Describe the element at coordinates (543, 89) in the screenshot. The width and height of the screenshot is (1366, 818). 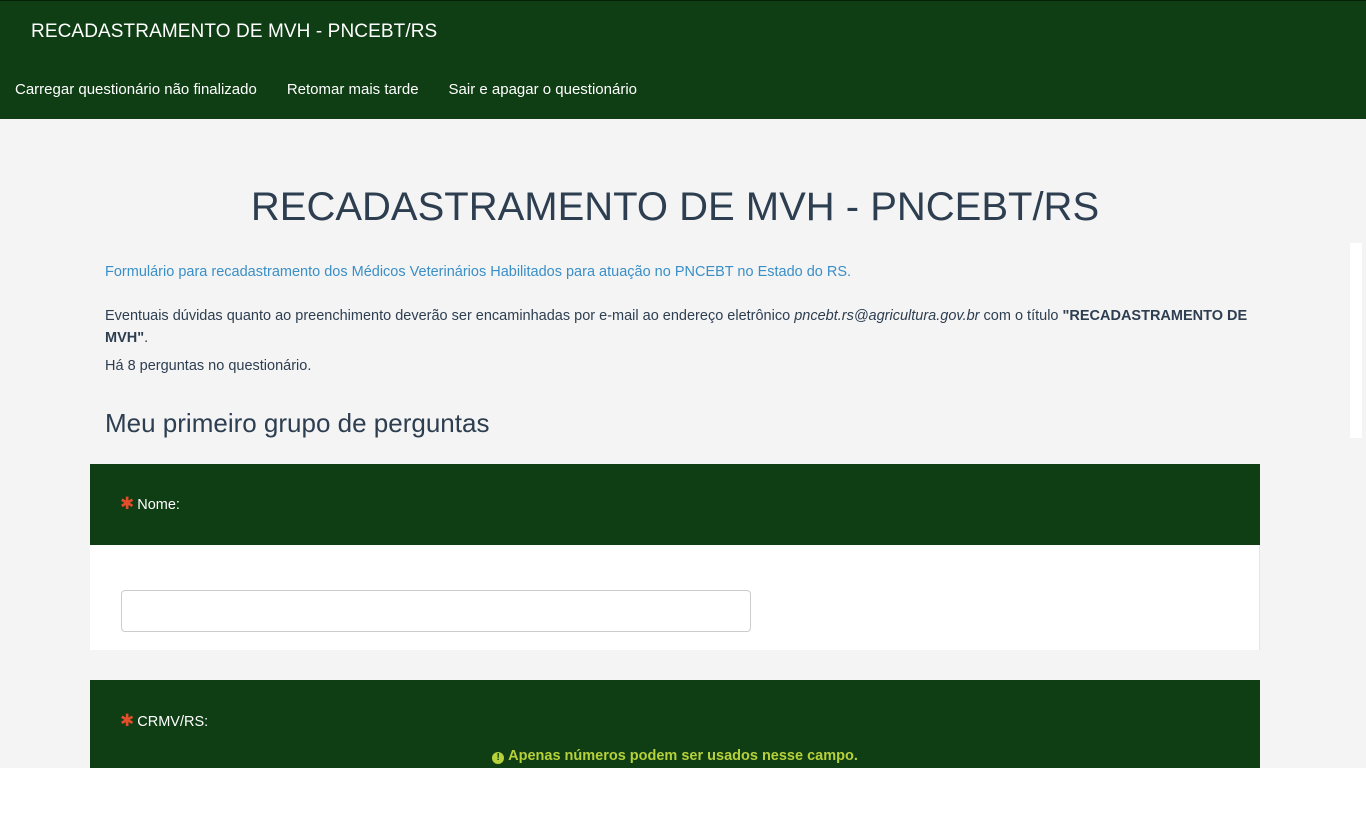
I see `exit-and-clear-link: Sair e apagar o questionário` at that location.